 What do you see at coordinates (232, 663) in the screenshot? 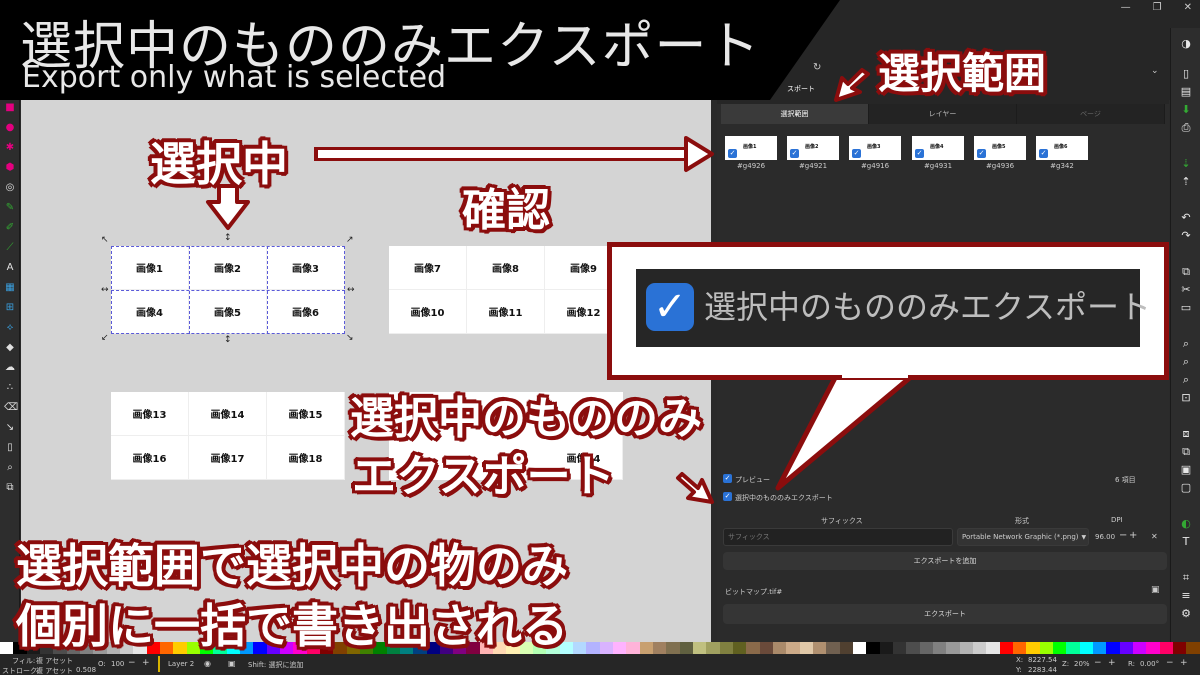
I see `lock-icon: ▣` at bounding box center [232, 663].